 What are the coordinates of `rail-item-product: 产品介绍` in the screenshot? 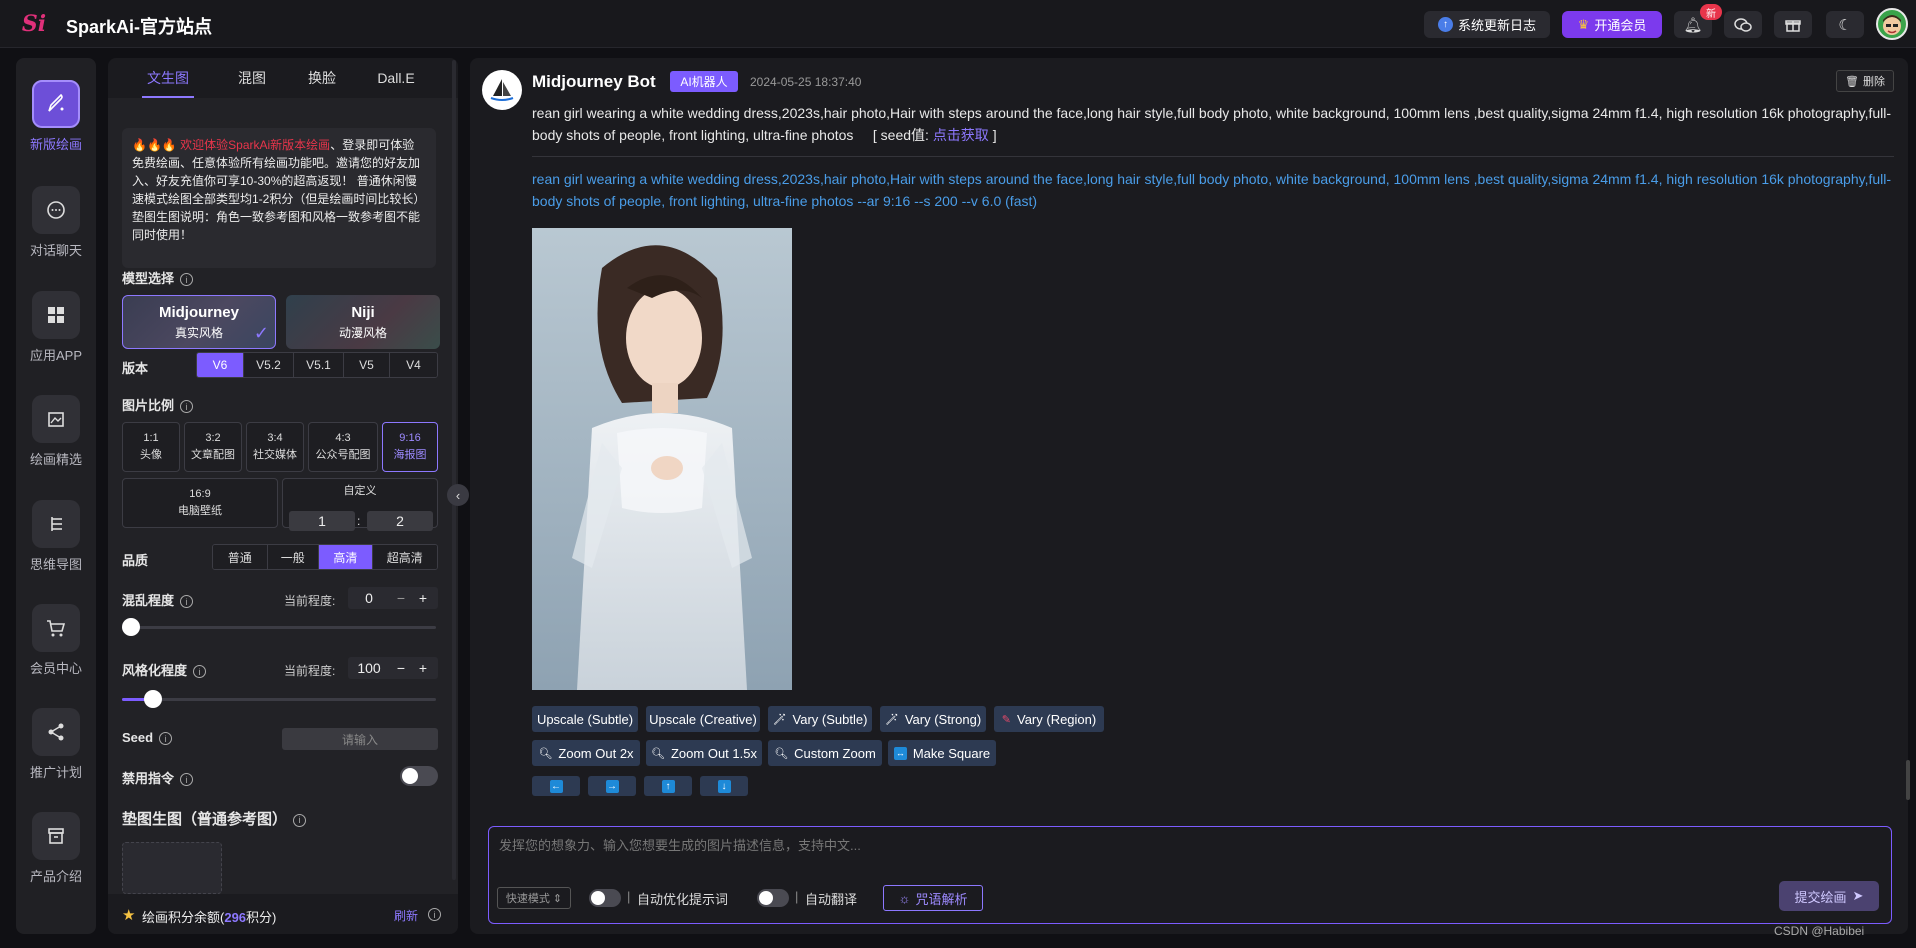 It's located at (56, 857).